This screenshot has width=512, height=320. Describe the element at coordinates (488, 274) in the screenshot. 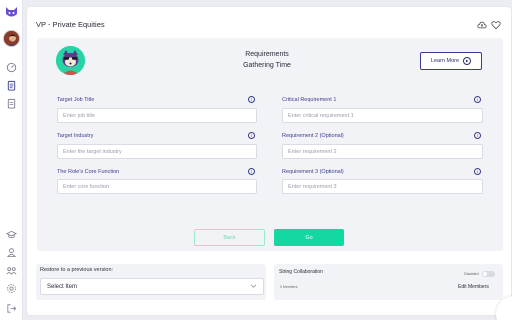

I see `collaboration-toggle` at that location.